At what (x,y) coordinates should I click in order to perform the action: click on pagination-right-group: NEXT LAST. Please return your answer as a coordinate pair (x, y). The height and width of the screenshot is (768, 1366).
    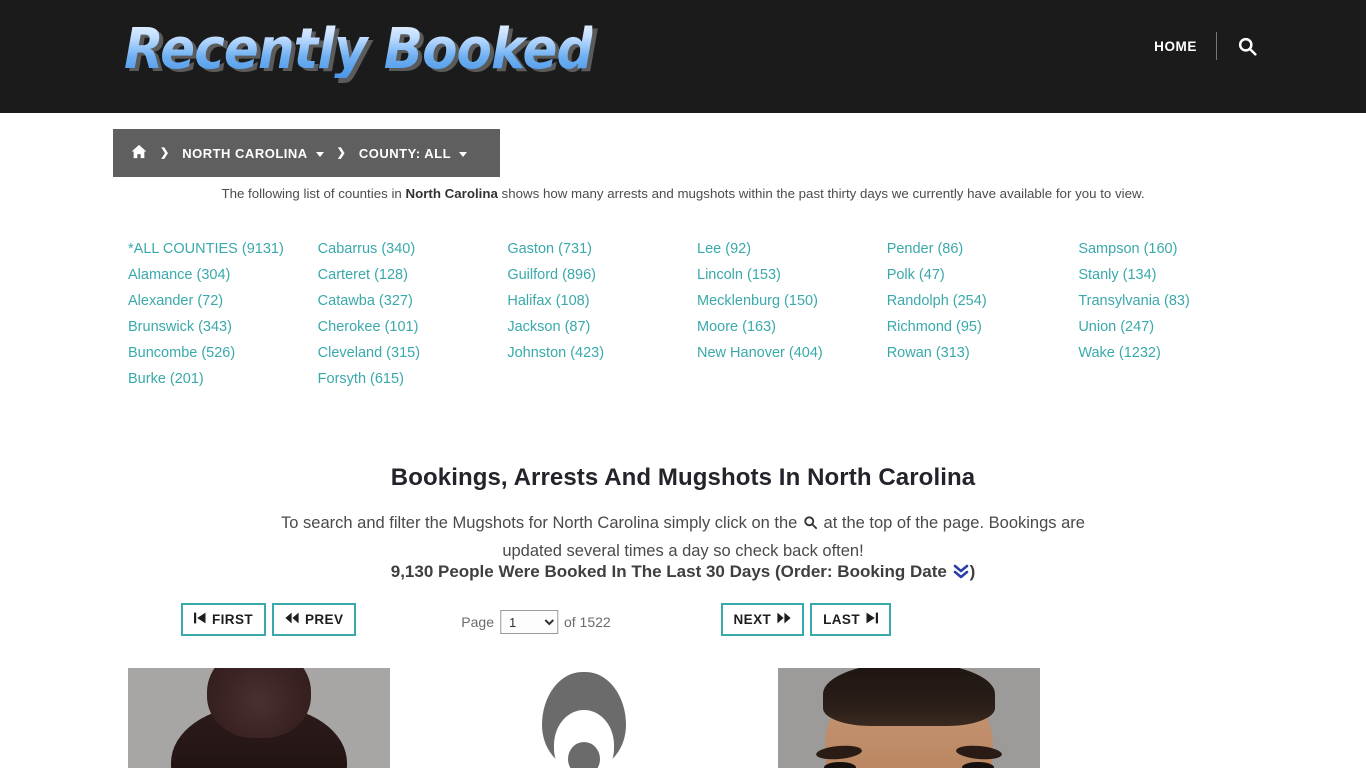
    Looking at the image, I should click on (805, 619).